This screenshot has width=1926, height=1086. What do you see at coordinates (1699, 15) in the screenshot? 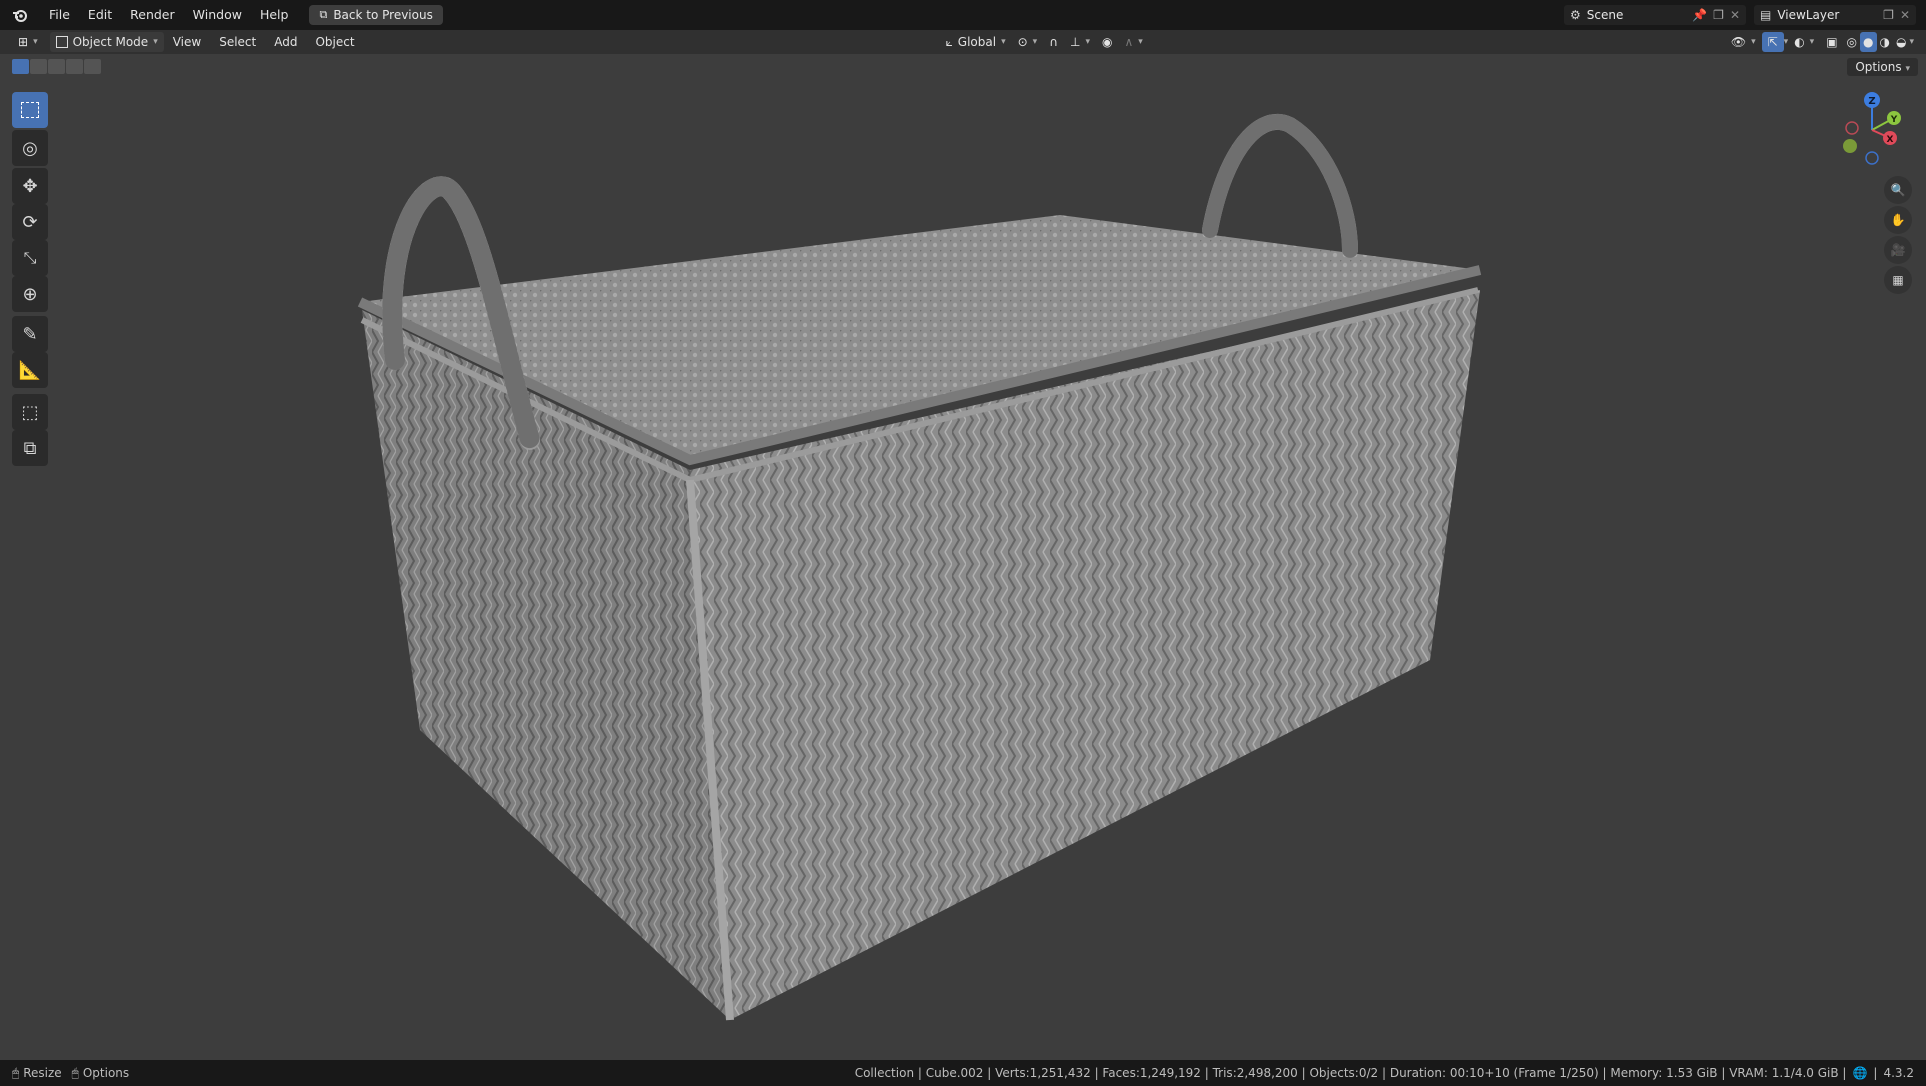
I see `pin-icon: 📌` at bounding box center [1699, 15].